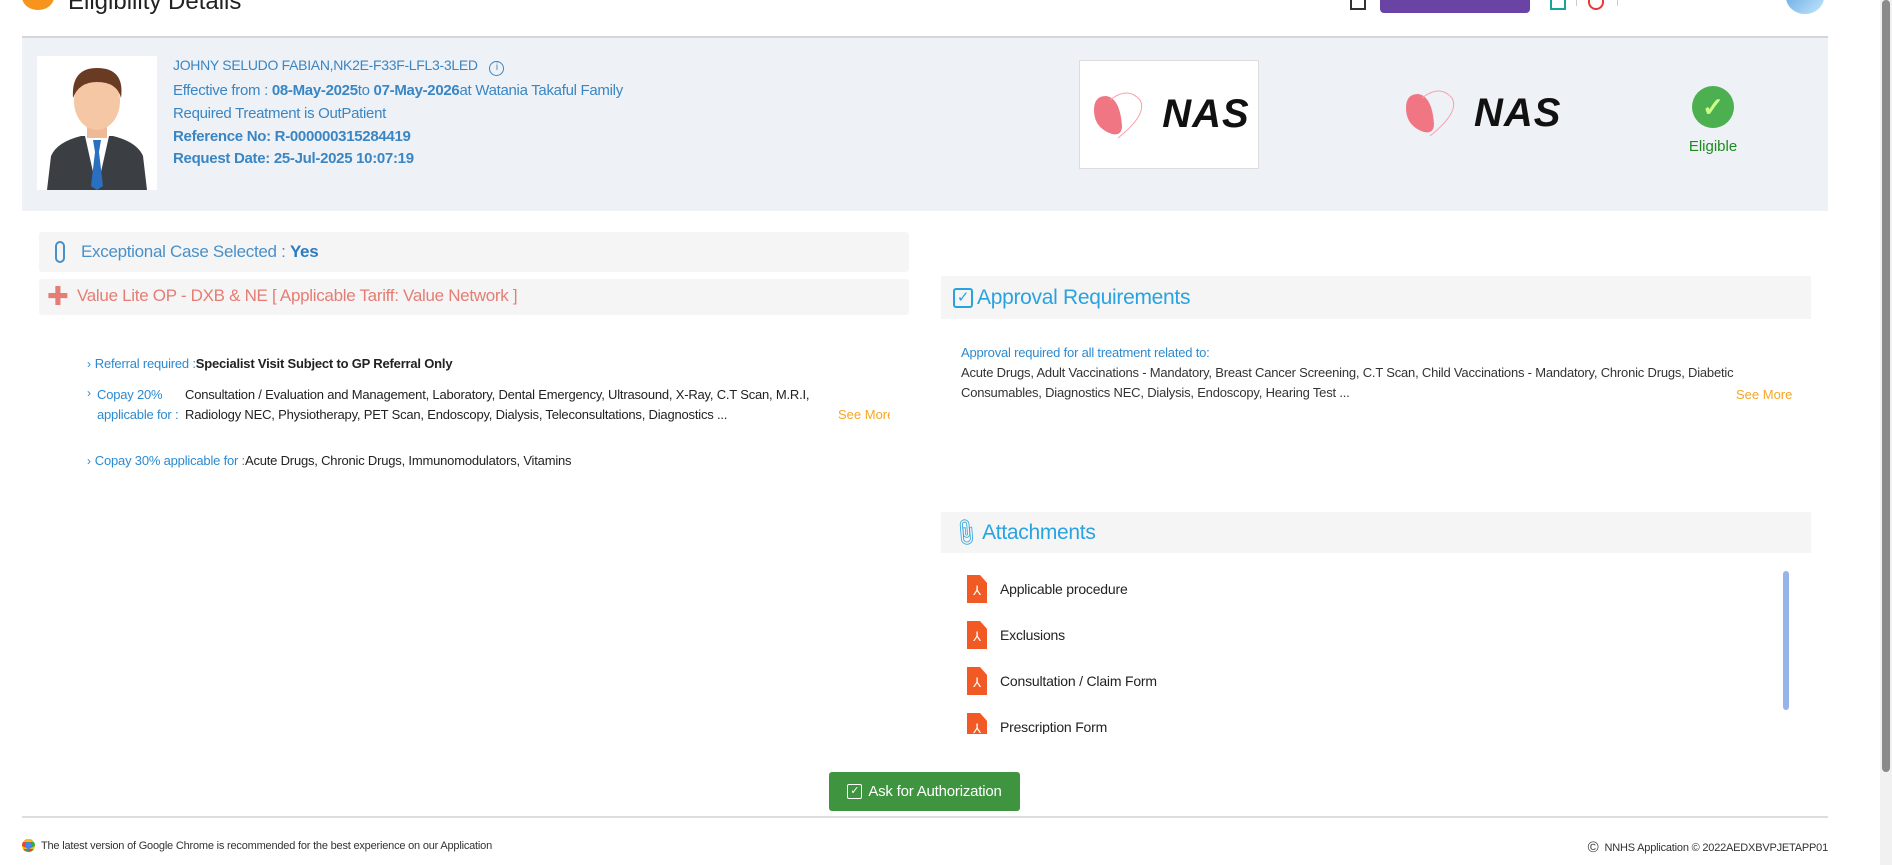  I want to click on attachment-item: ⅄ Applicable procedure, so click(1047, 589).